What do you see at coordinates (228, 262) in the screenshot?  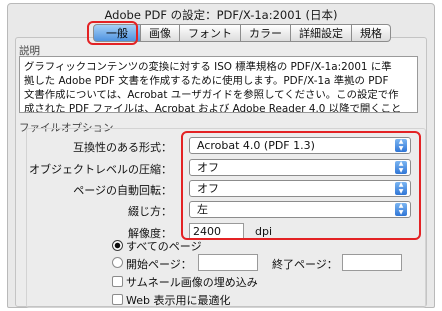 I see `start-page-input` at bounding box center [228, 262].